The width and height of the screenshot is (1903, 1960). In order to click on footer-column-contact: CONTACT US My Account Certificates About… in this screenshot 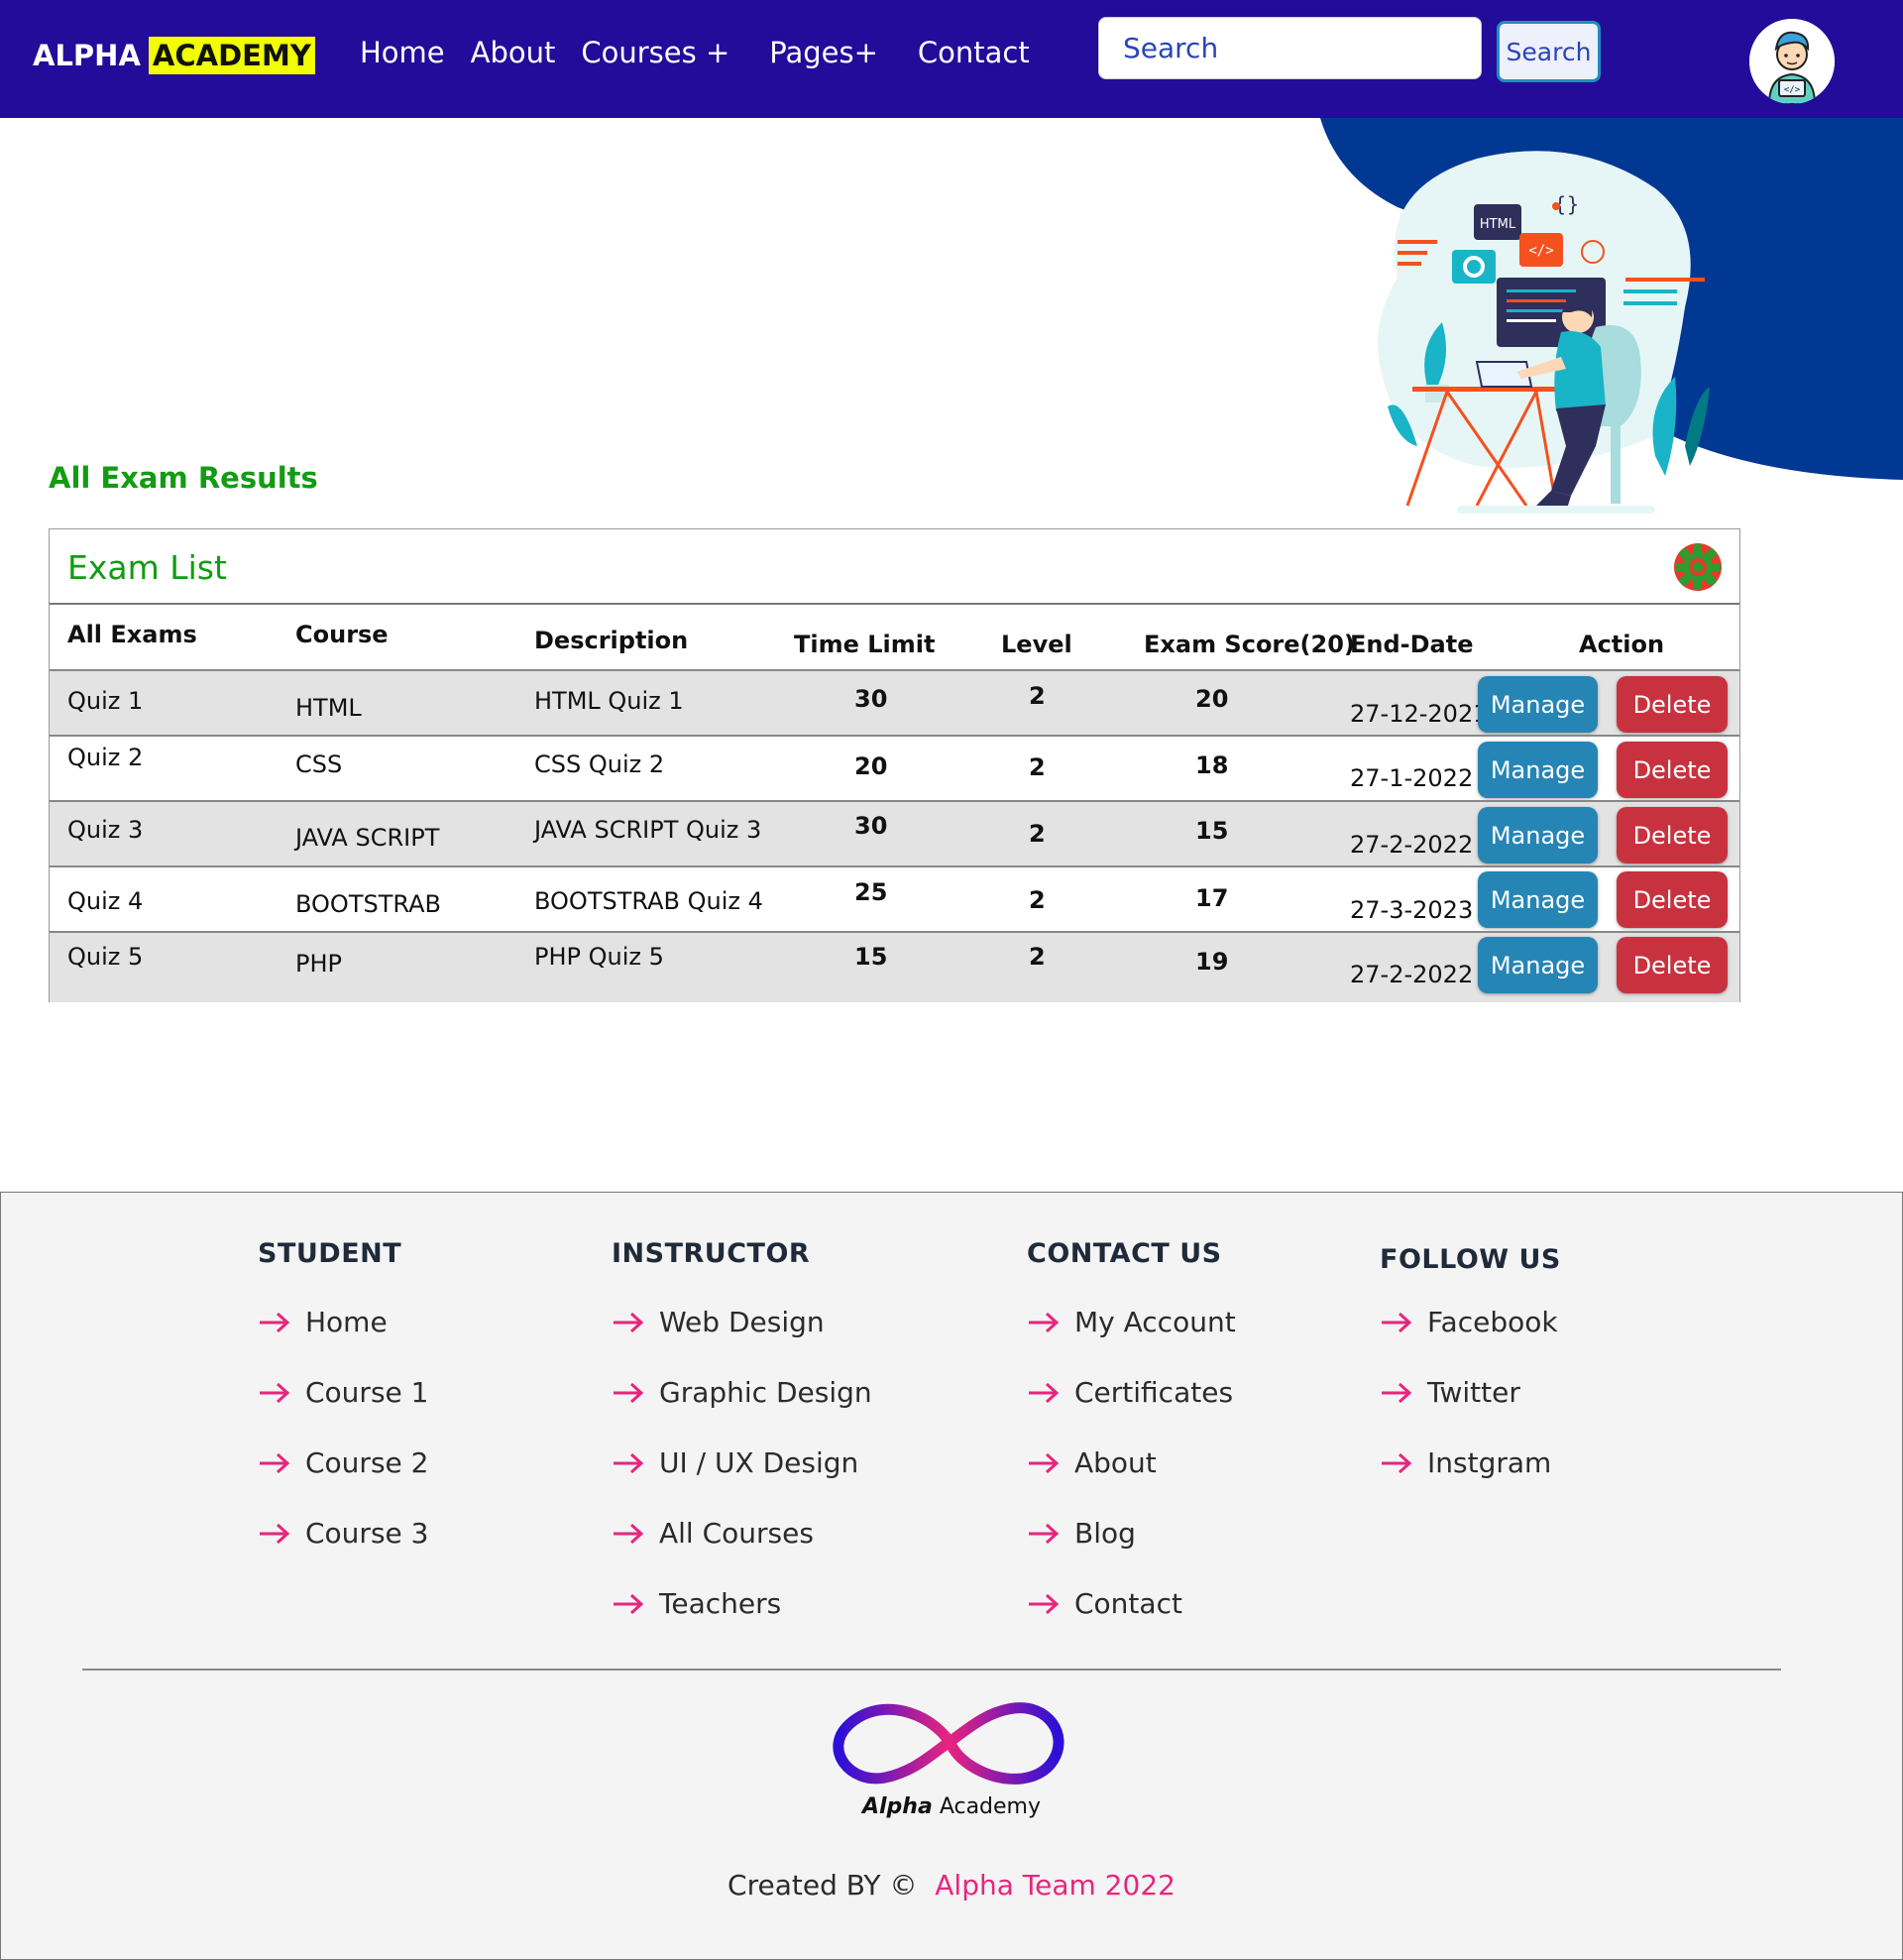, I will do `click(1131, 1429)`.